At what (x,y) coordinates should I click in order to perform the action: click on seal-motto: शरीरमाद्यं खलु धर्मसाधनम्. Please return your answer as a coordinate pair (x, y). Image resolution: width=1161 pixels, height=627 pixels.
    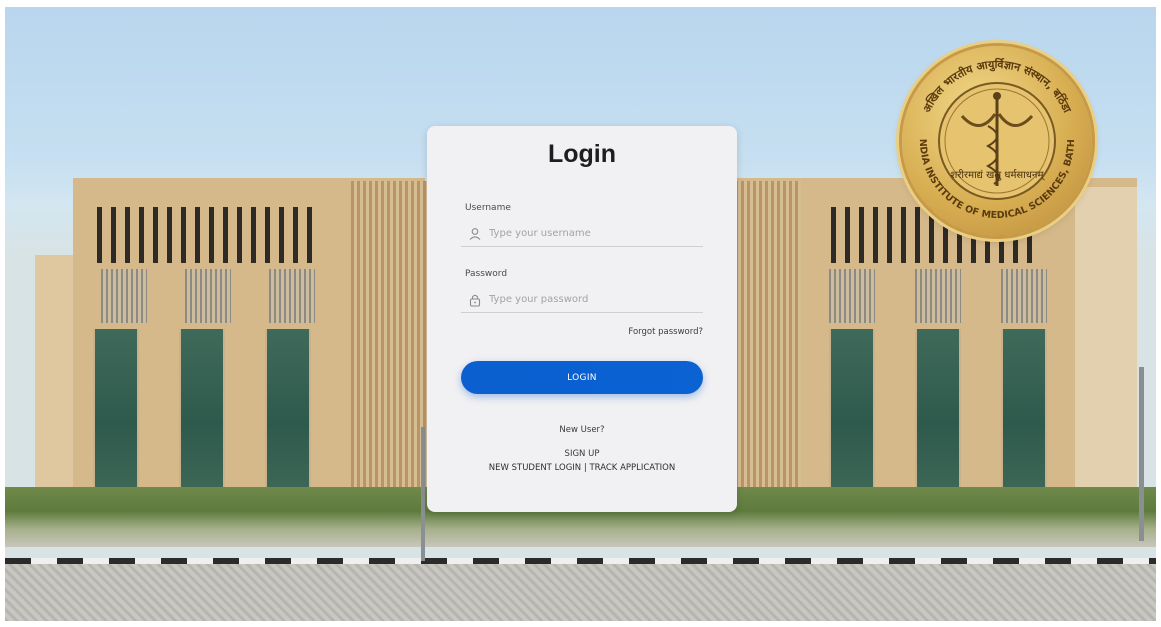
    Looking at the image, I should click on (998, 175).